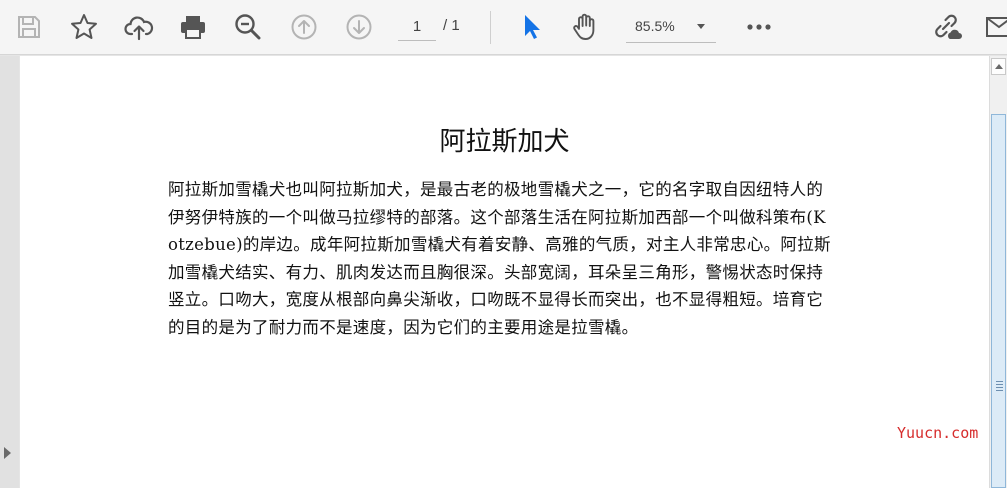  I want to click on expand-panel-arrow-icon, so click(7, 453).